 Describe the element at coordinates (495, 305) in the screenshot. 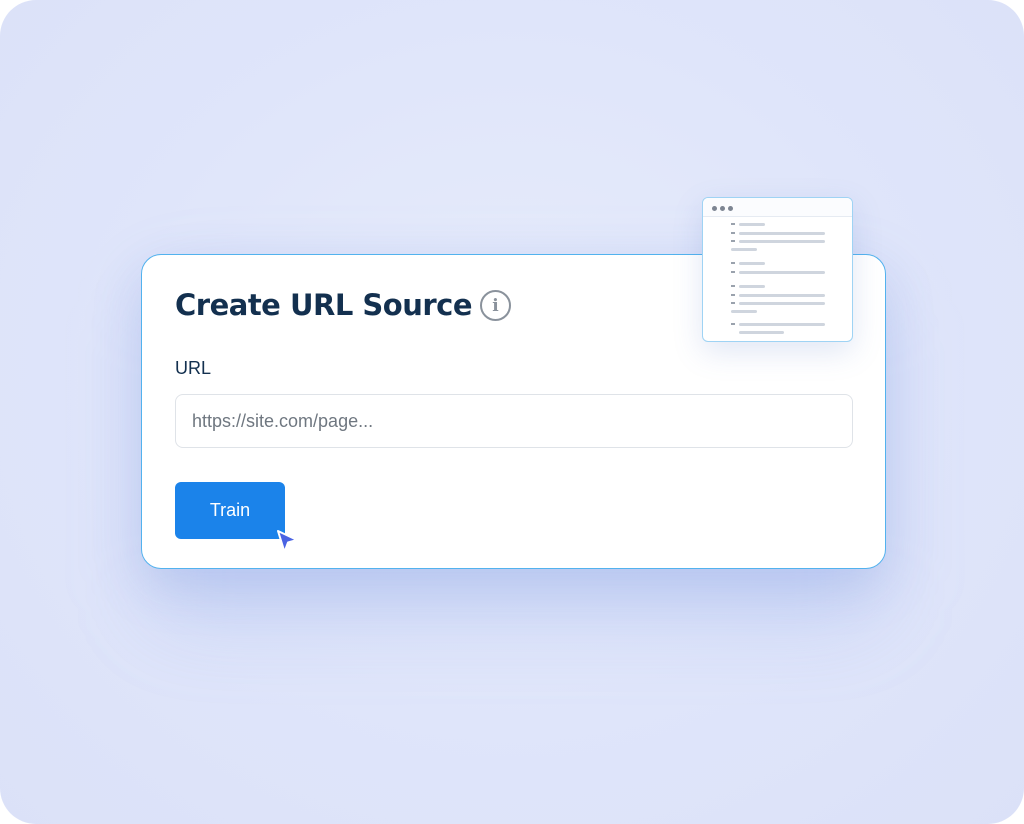

I see `info-icon: i` at that location.